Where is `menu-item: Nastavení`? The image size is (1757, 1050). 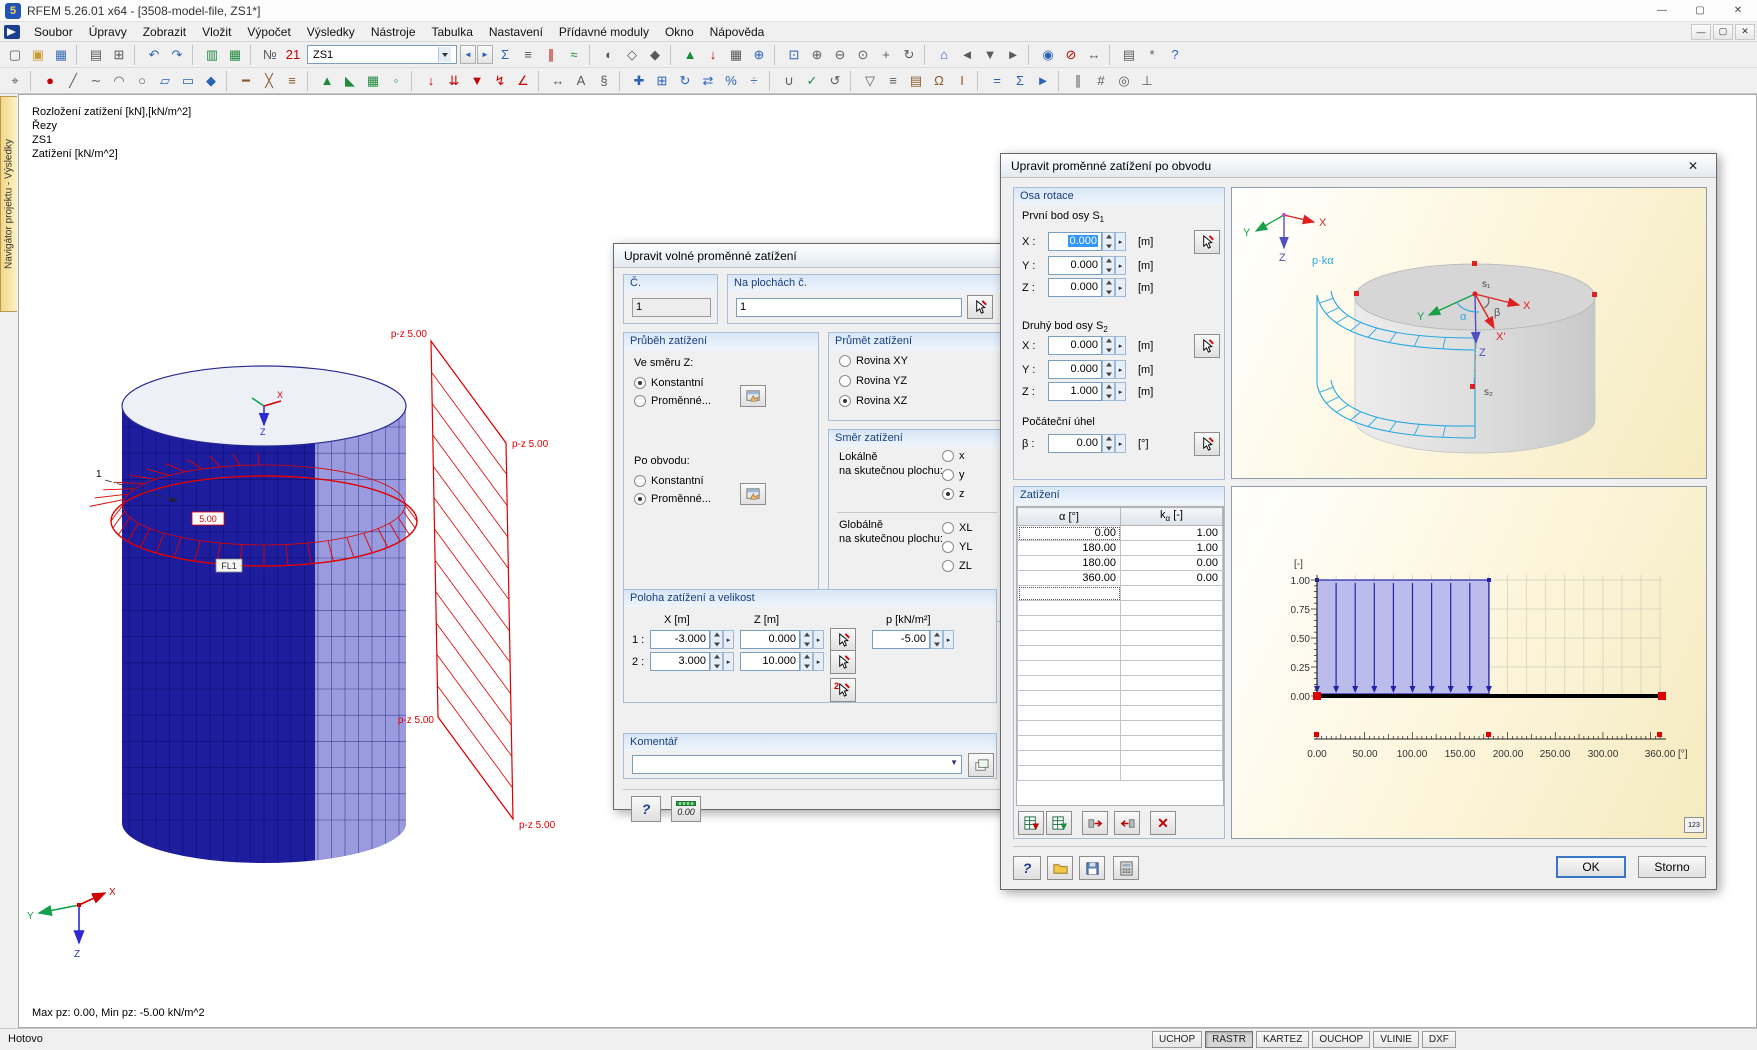 menu-item: Nastavení is located at coordinates (516, 32).